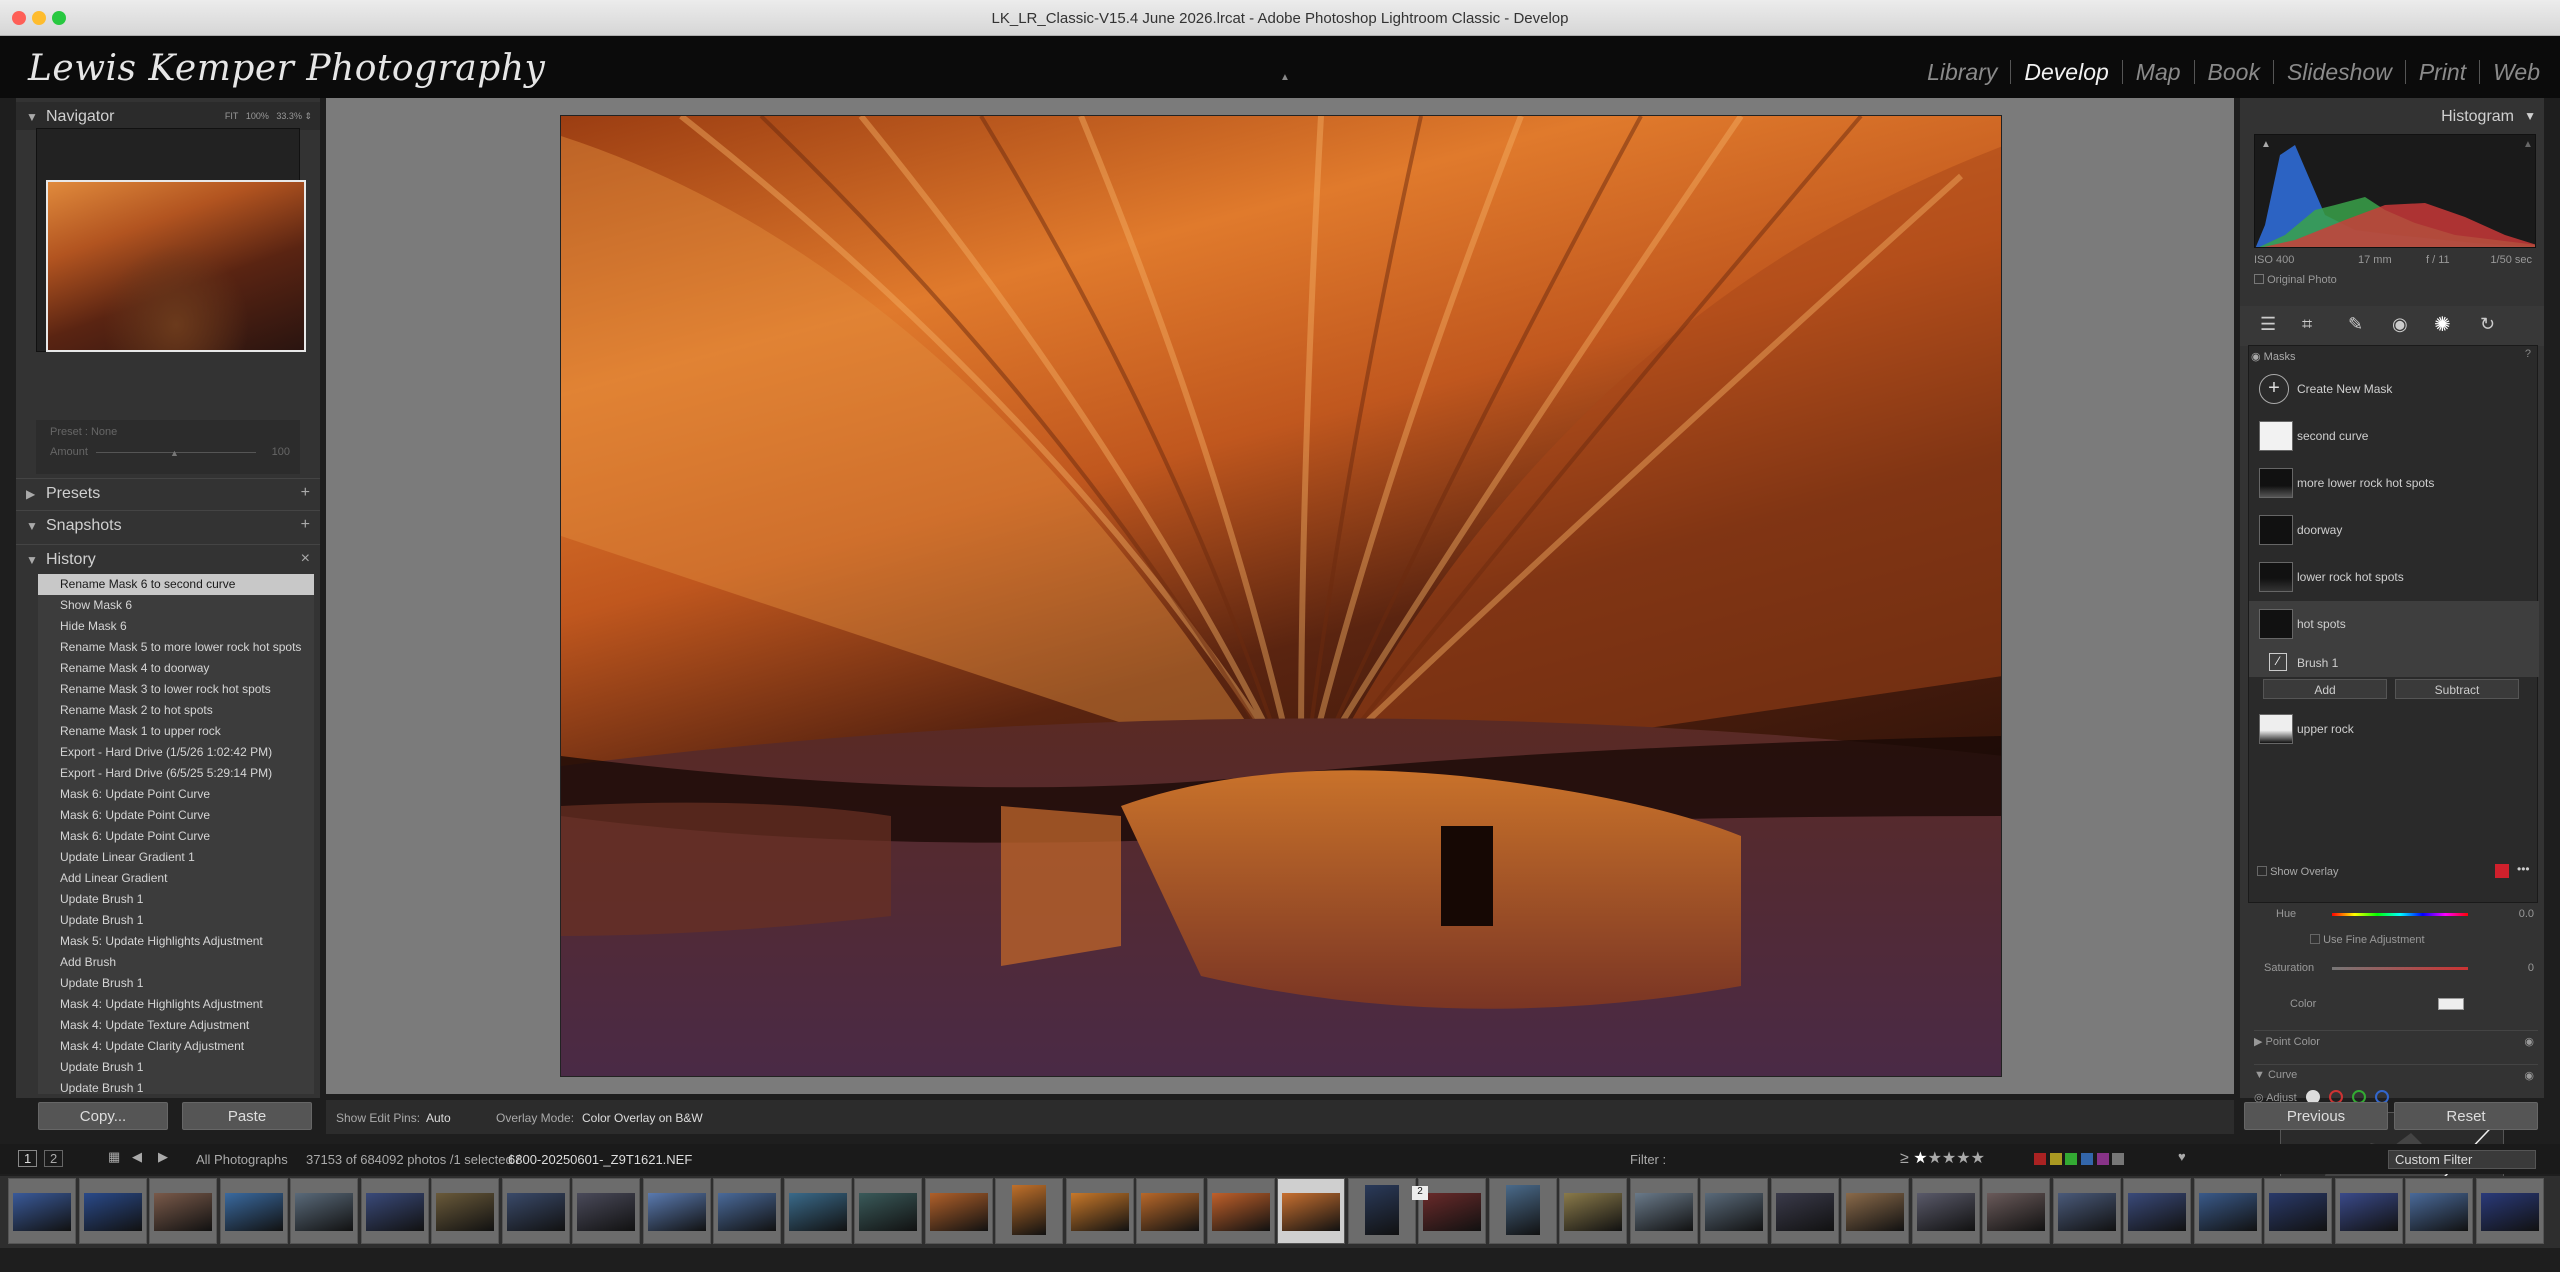 The image size is (2560, 1272). Describe the element at coordinates (168, 116) in the screenshot. I see `navigator-header: ▼ Navigator FIT 100% 33.3% ⇕` at that location.